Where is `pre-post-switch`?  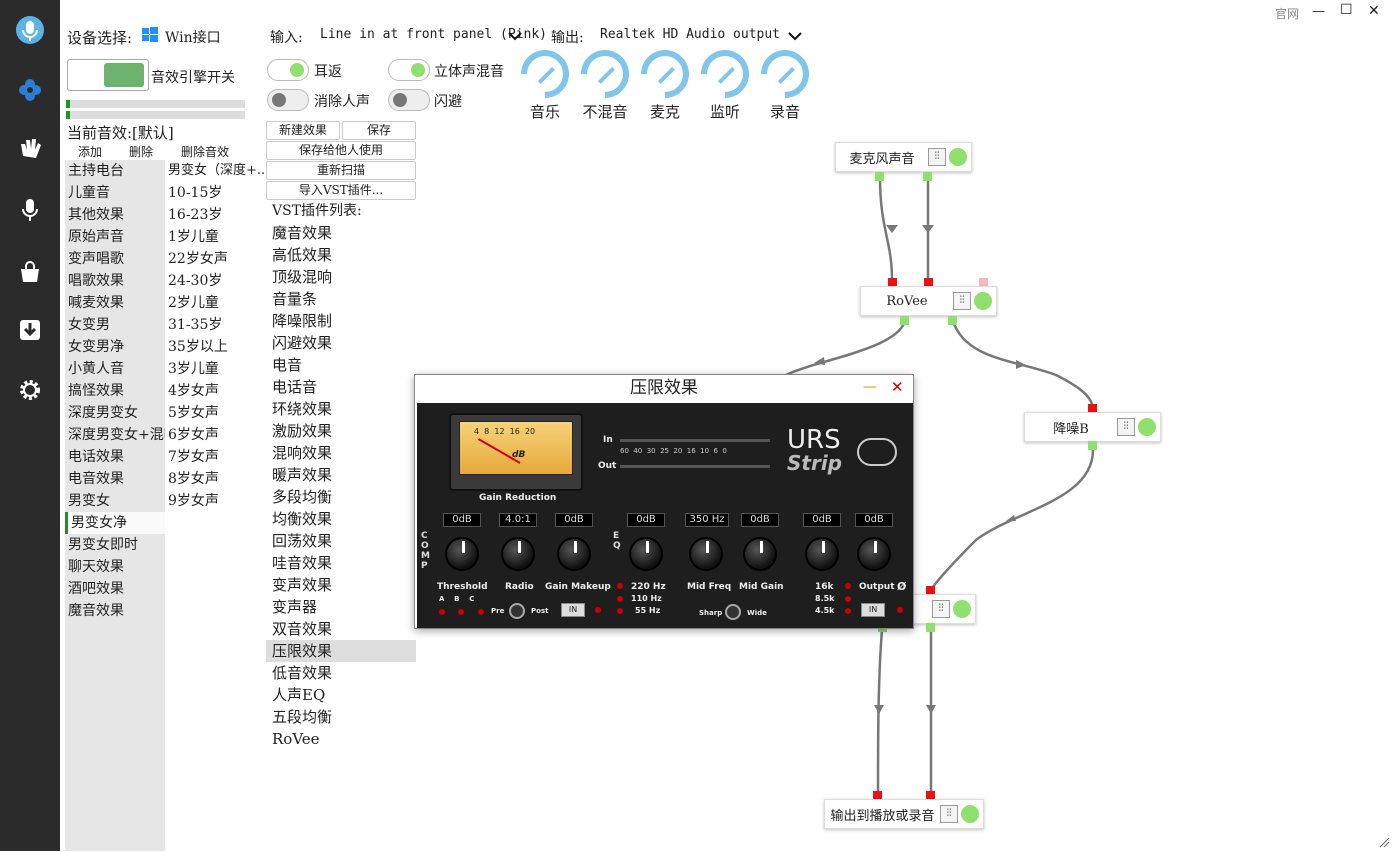
pre-post-switch is located at coordinates (517, 611).